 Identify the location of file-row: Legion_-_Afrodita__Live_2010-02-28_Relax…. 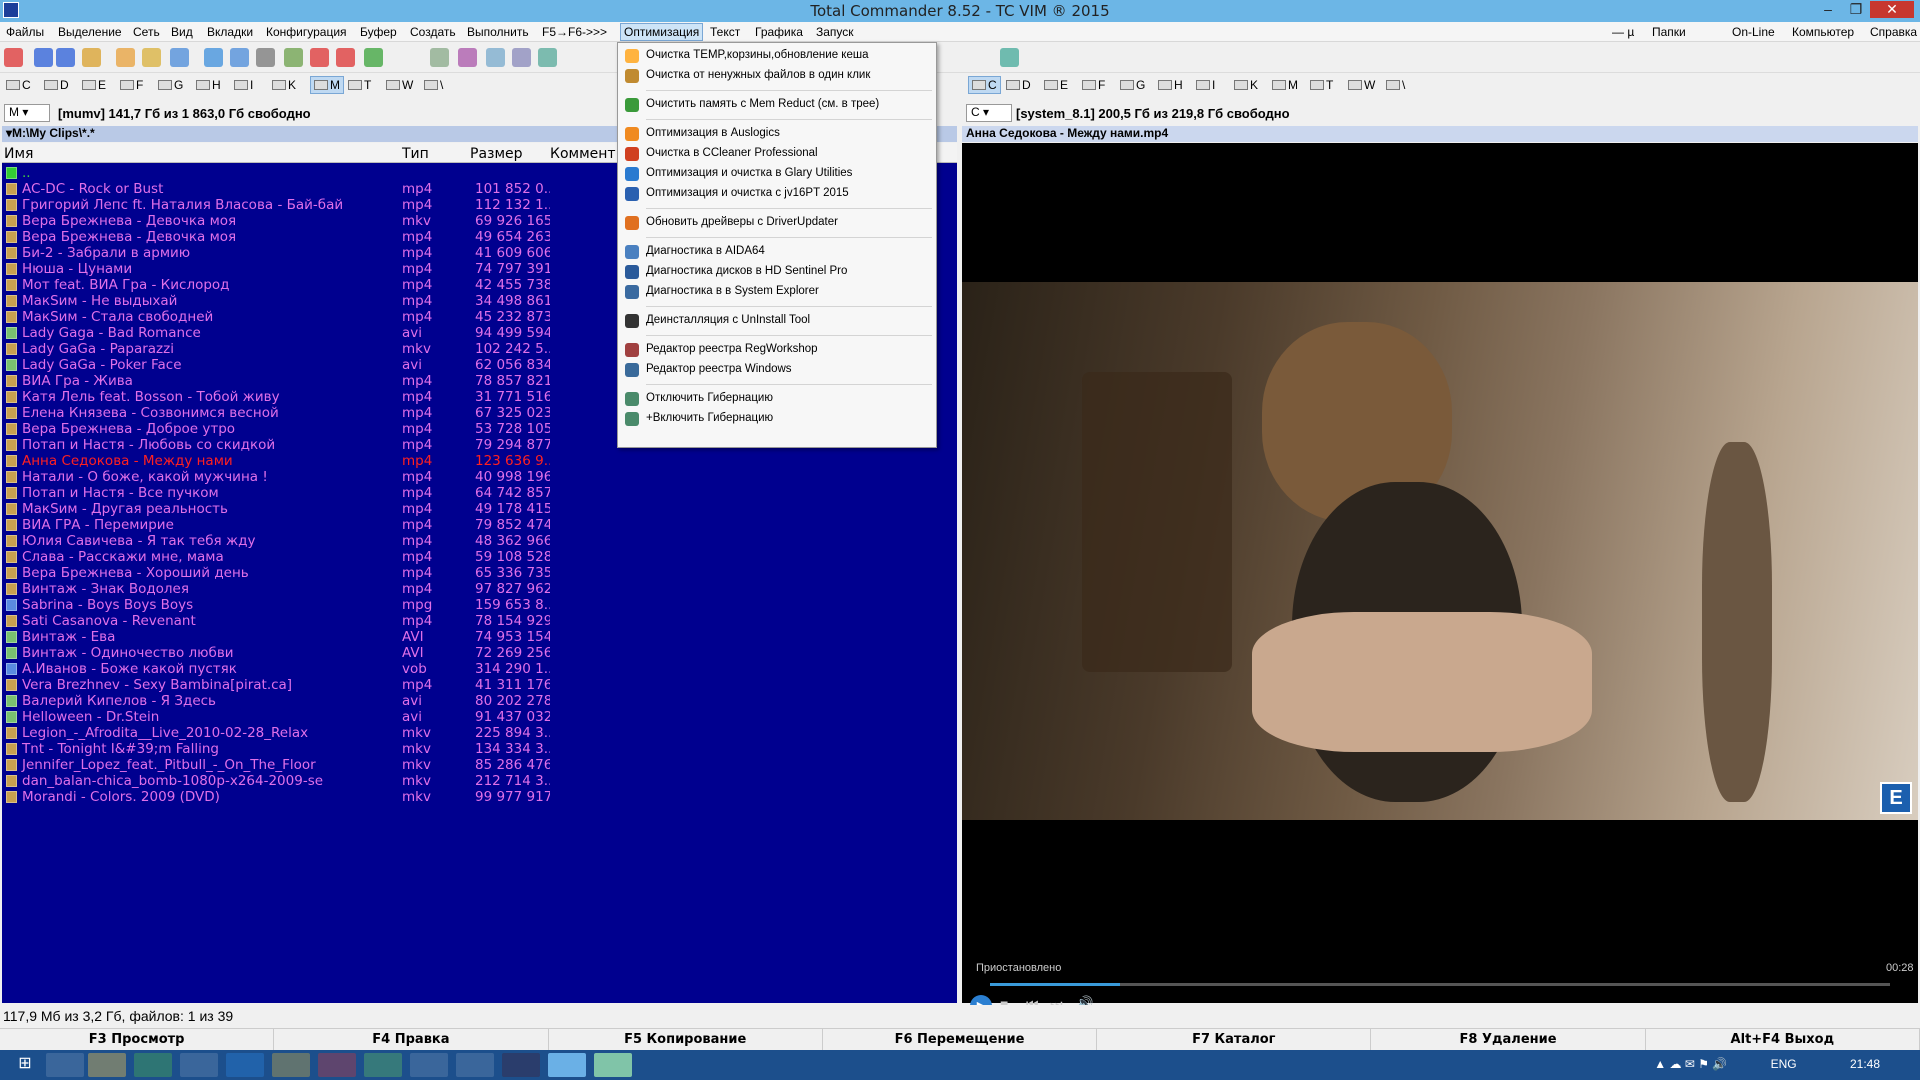
(479, 733).